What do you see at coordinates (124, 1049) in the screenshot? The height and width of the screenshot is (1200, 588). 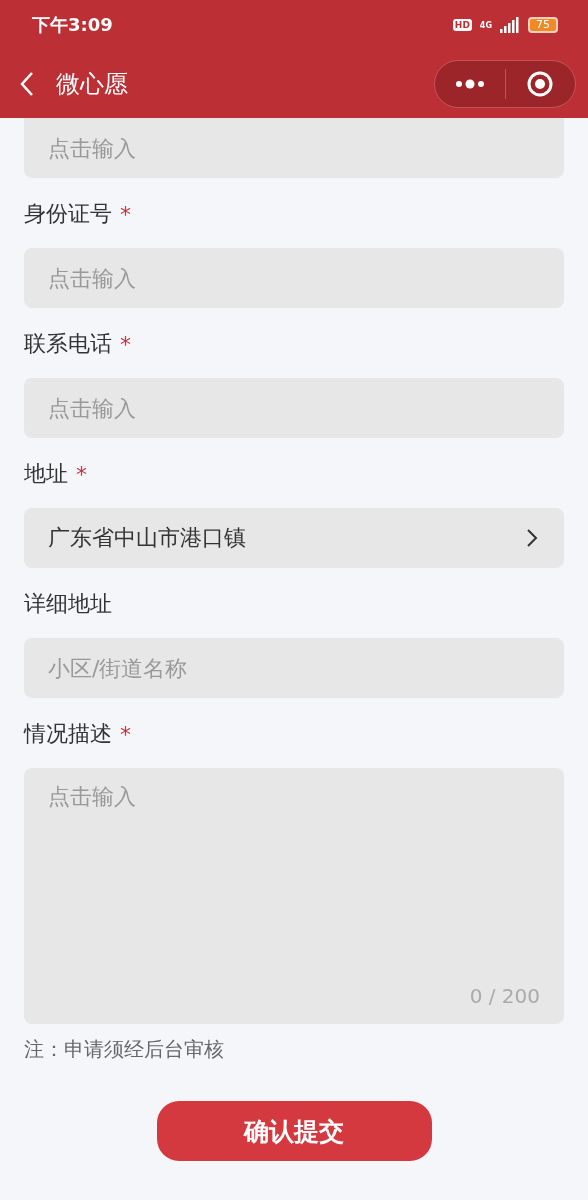 I see `note-text: 注：申请须经后台审核` at bounding box center [124, 1049].